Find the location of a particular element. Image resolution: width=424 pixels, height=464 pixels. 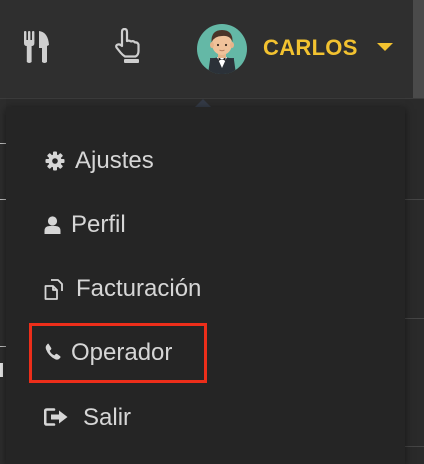

user-icon is located at coordinates (52, 225).